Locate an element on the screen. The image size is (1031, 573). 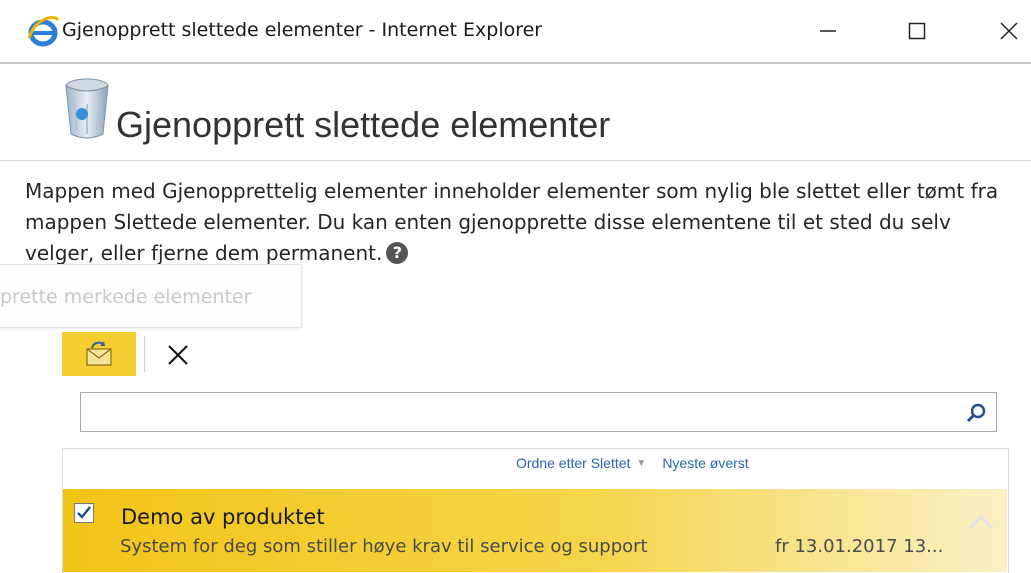
minimize-icon is located at coordinates (828, 31).